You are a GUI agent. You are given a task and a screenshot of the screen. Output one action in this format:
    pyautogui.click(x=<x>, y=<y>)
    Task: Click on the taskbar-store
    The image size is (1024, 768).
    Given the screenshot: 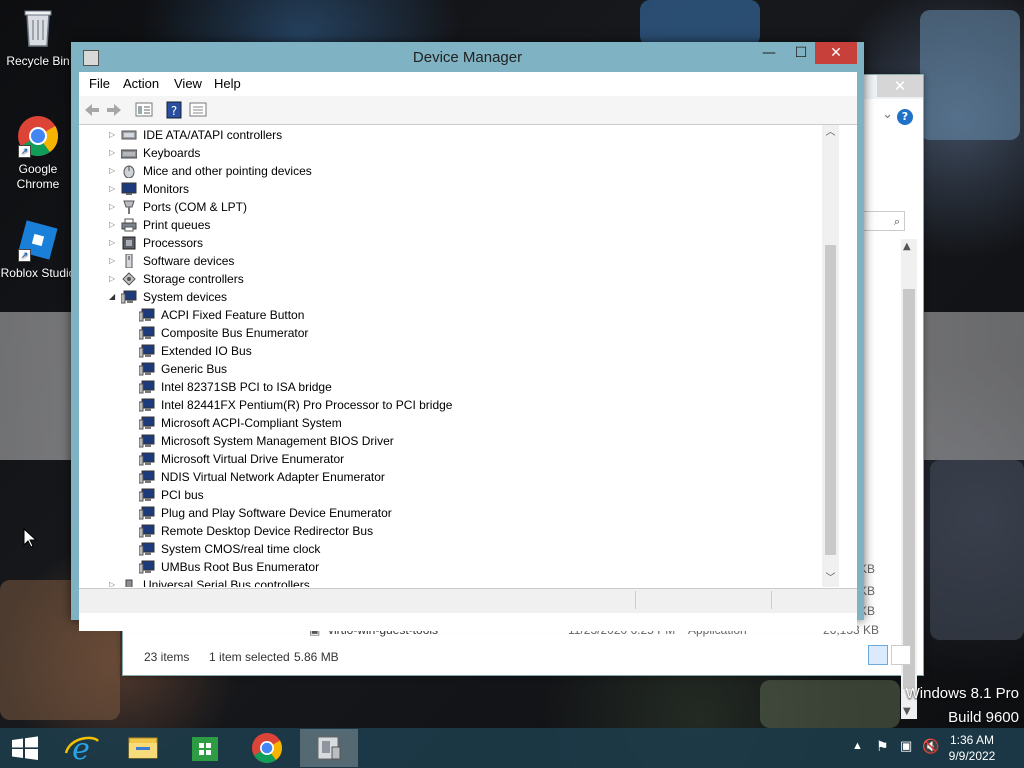 What is the action you would take?
    pyautogui.click(x=205, y=748)
    